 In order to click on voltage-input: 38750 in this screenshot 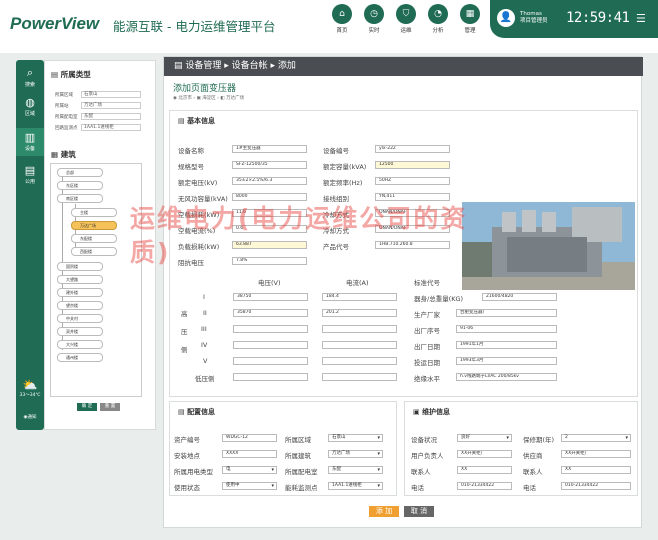, I will do `click(270, 297)`.